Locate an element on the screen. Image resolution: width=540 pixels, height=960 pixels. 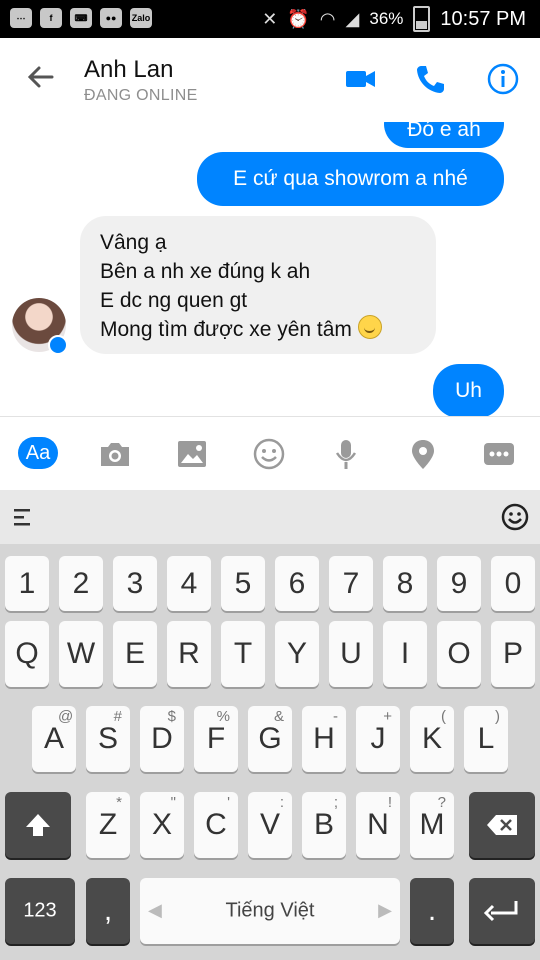
status-right: ✕ ⏰ ◠ ◢ 36% 10:57 PM is located at coordinates (394, 19).